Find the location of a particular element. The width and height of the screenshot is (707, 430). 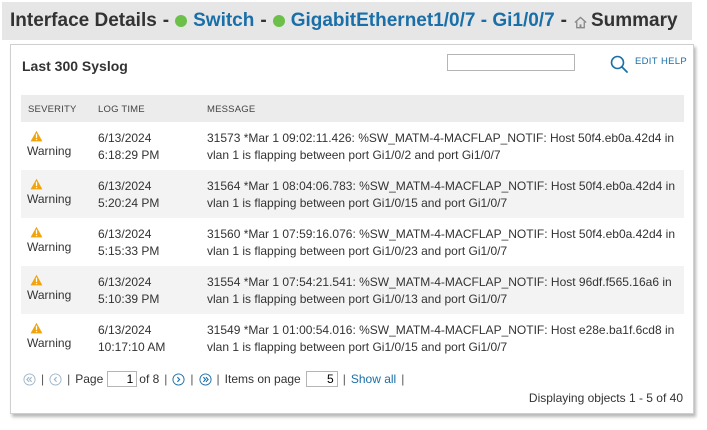

edit-link: EDIT is located at coordinates (646, 61).